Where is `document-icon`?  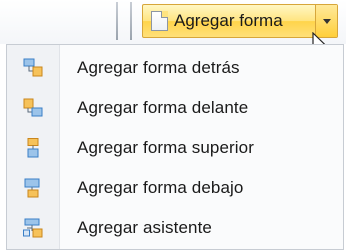 document-icon is located at coordinates (159, 21).